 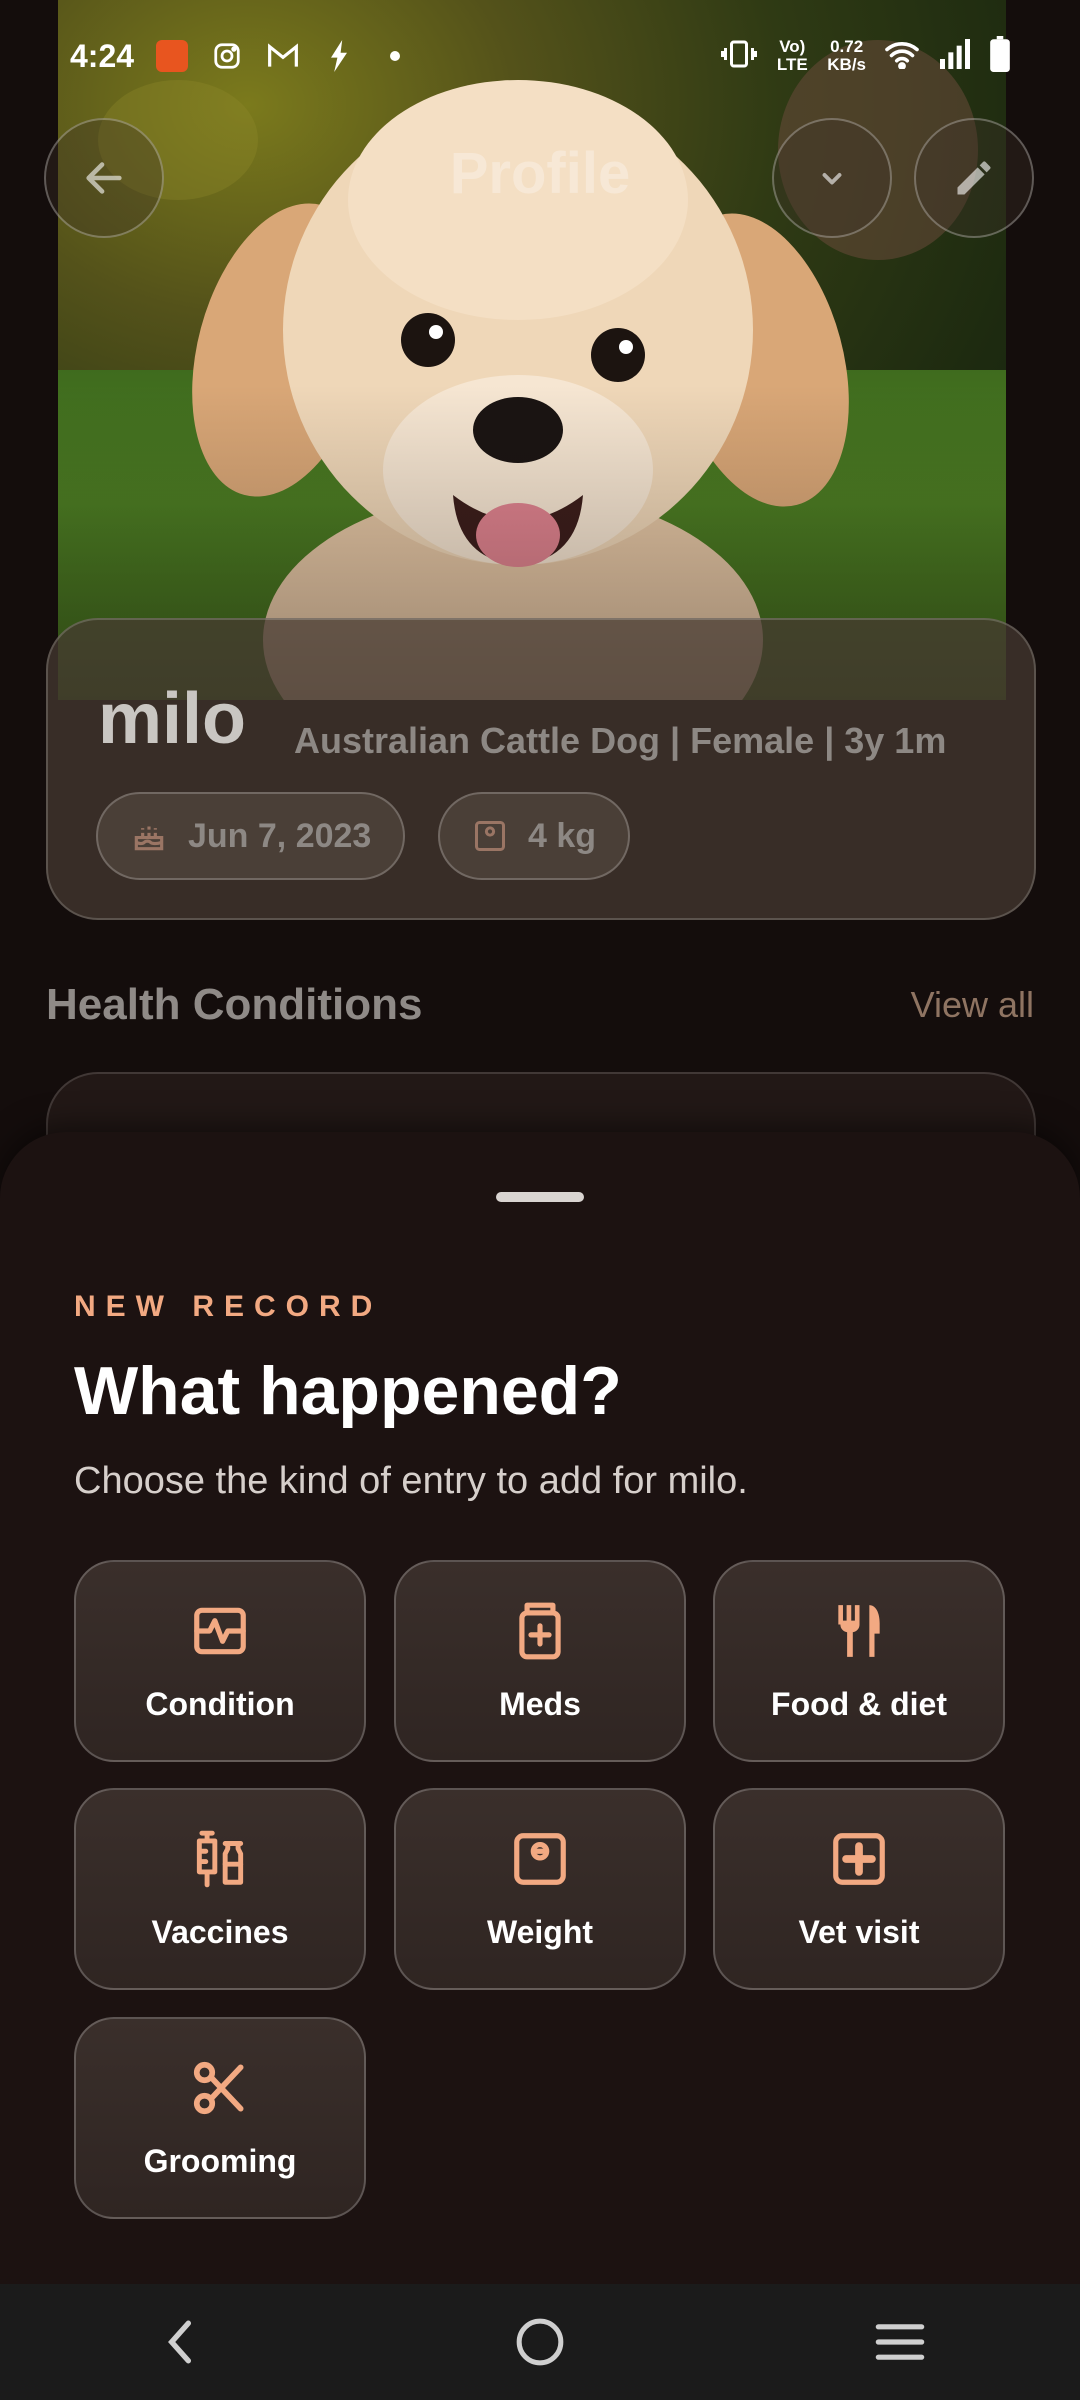 I want to click on pet-details: Australian Cattle Dog | Female | 3y 1m, so click(x=620, y=740).